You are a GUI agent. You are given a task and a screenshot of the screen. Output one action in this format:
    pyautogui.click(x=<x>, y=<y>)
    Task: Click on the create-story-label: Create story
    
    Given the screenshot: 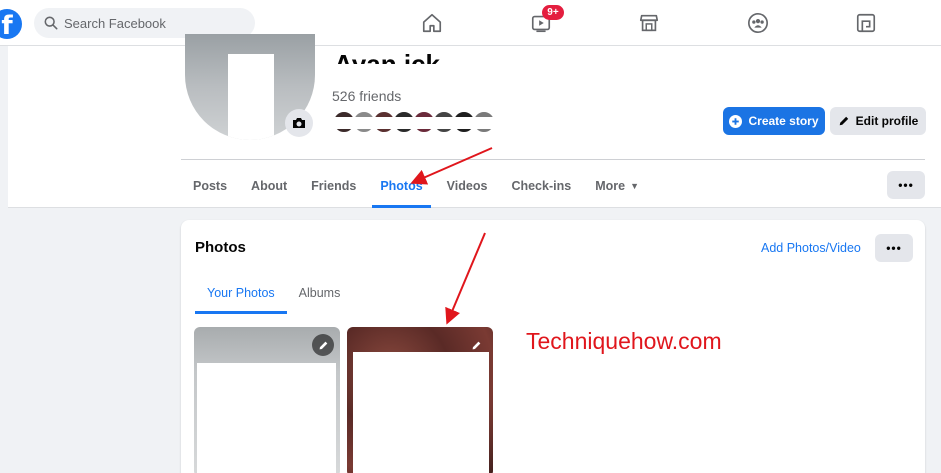 What is the action you would take?
    pyautogui.click(x=783, y=121)
    